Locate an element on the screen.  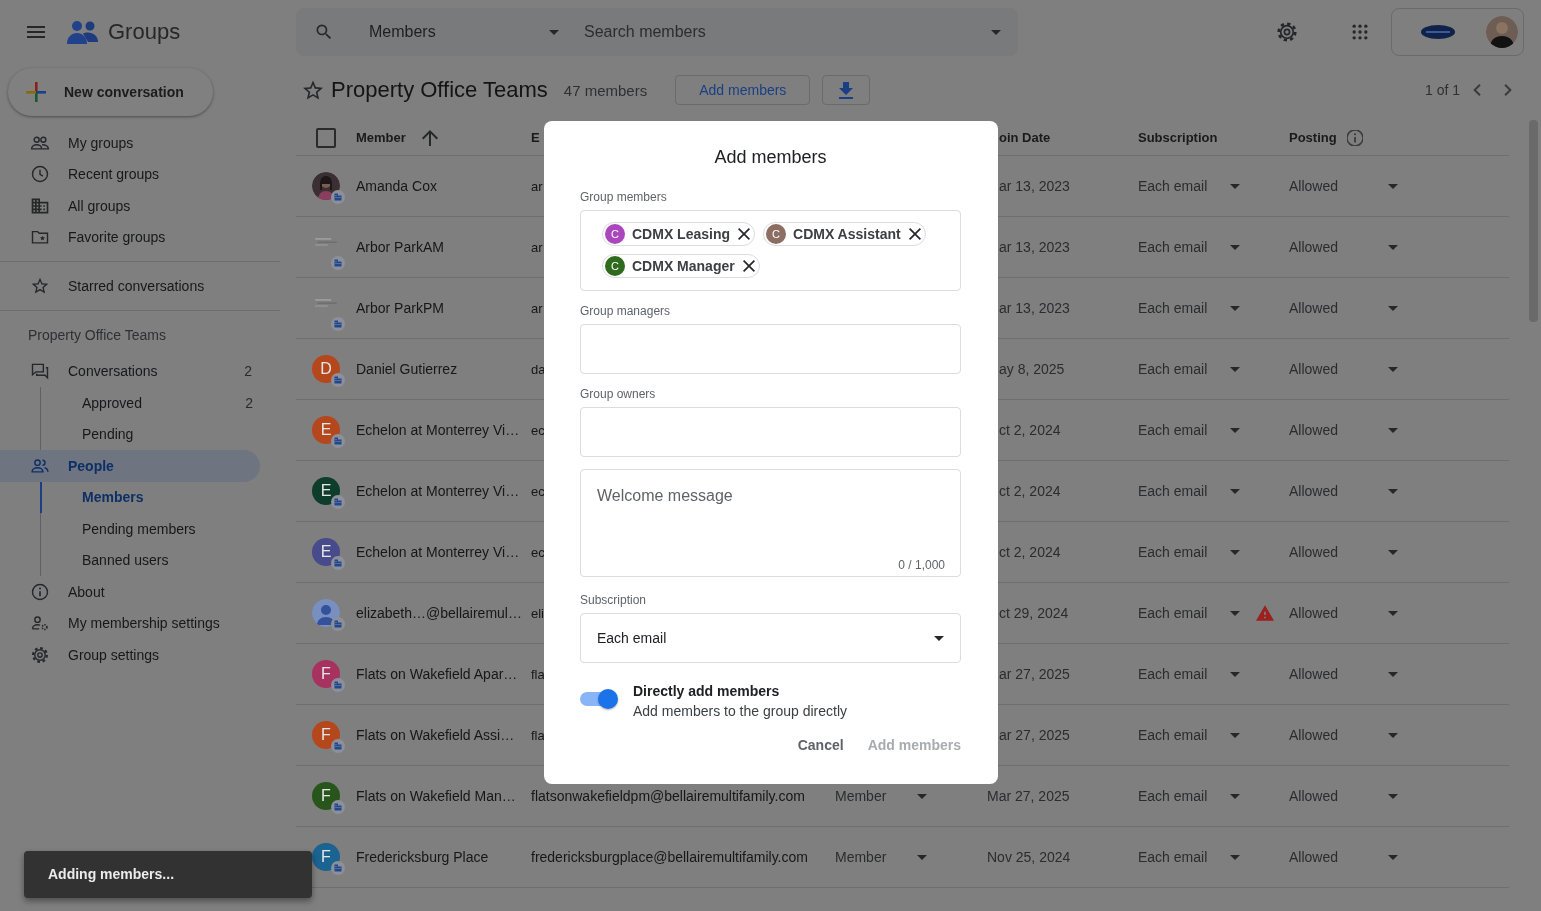
clock-icon is located at coordinates (40, 174).